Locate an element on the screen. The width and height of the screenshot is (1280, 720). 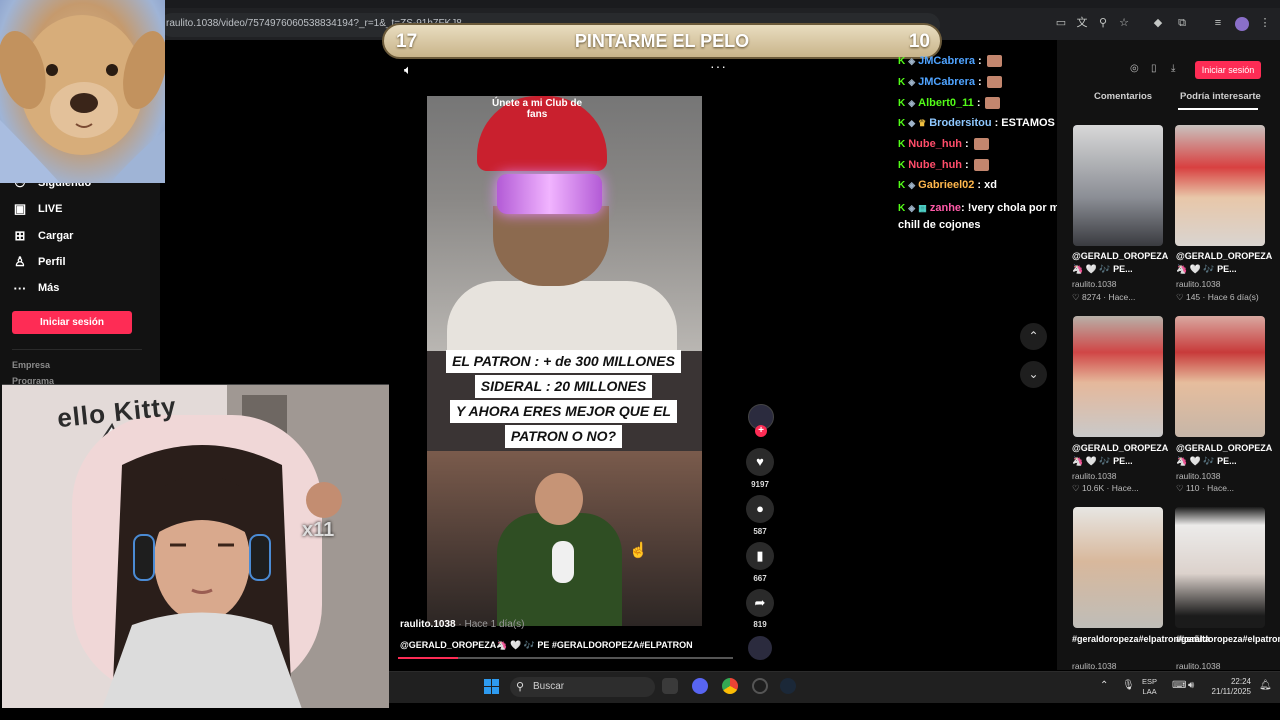
media-icon: ≡ is located at coordinates (1218, 23).